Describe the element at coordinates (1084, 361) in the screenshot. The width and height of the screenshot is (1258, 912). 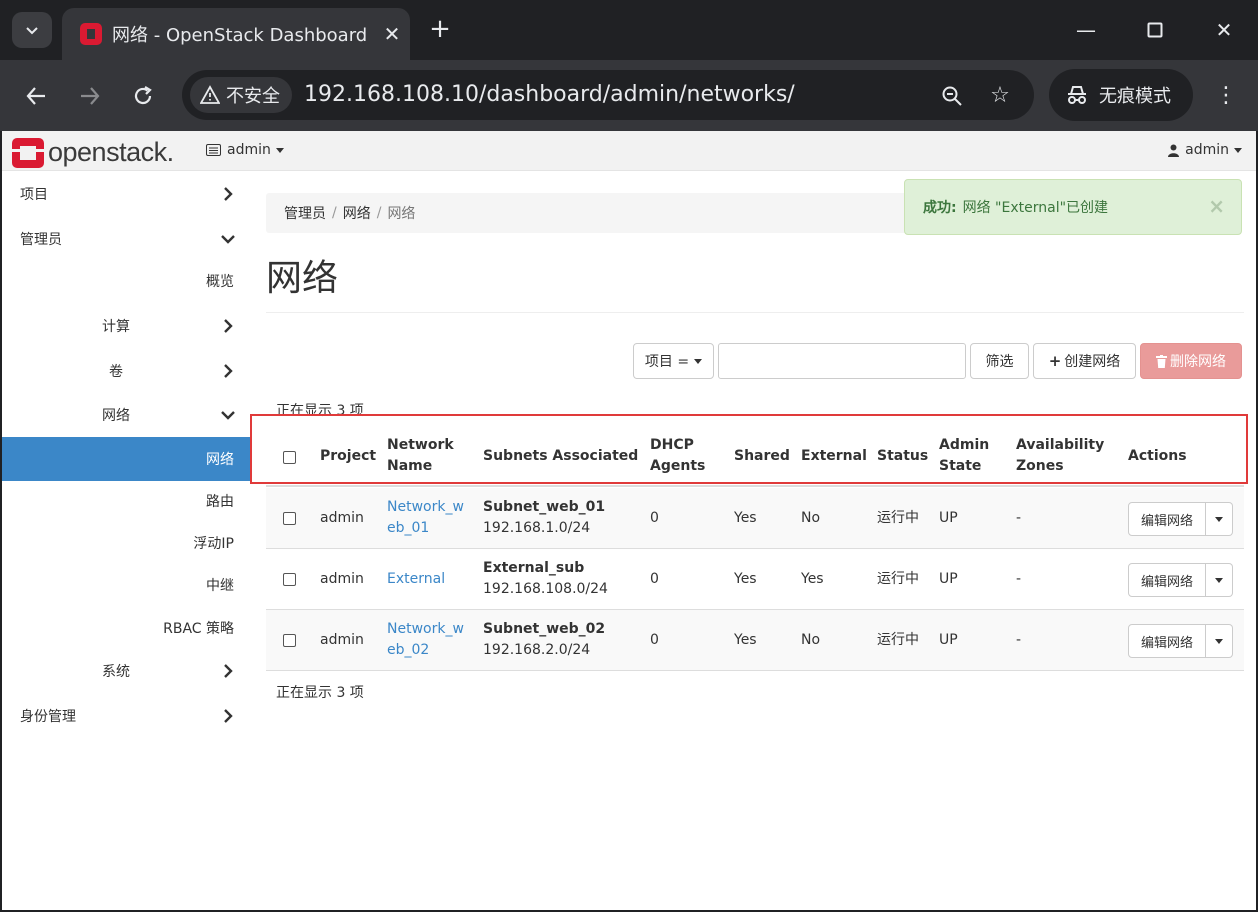
I see `create-network-button: + 创建网络` at that location.